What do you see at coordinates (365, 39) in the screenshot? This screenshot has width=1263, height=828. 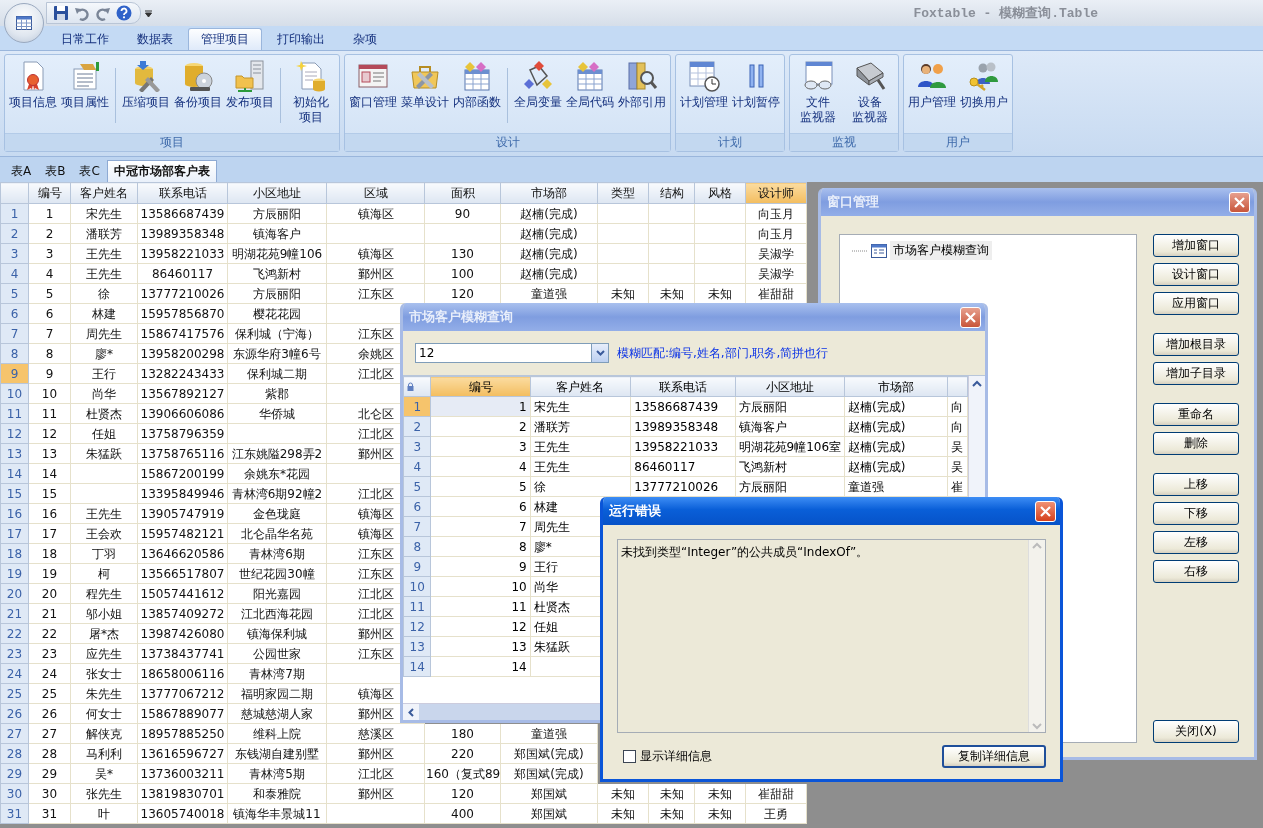 I see `ribbon-tab: 杂项` at bounding box center [365, 39].